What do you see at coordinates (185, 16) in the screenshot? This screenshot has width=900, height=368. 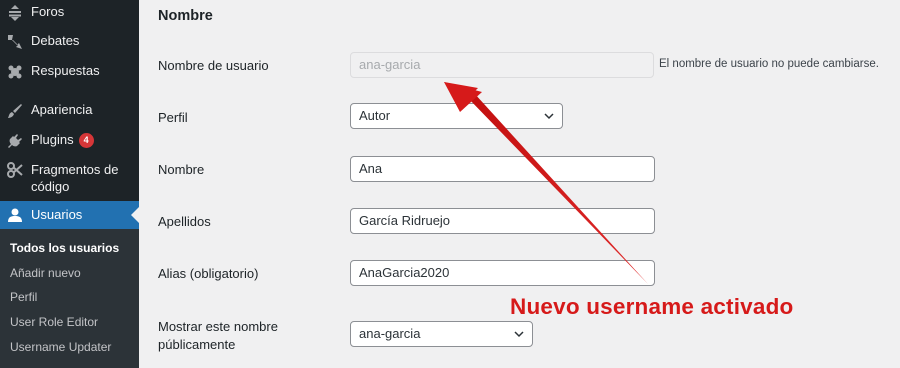 I see `section-title: Nombre` at bounding box center [185, 16].